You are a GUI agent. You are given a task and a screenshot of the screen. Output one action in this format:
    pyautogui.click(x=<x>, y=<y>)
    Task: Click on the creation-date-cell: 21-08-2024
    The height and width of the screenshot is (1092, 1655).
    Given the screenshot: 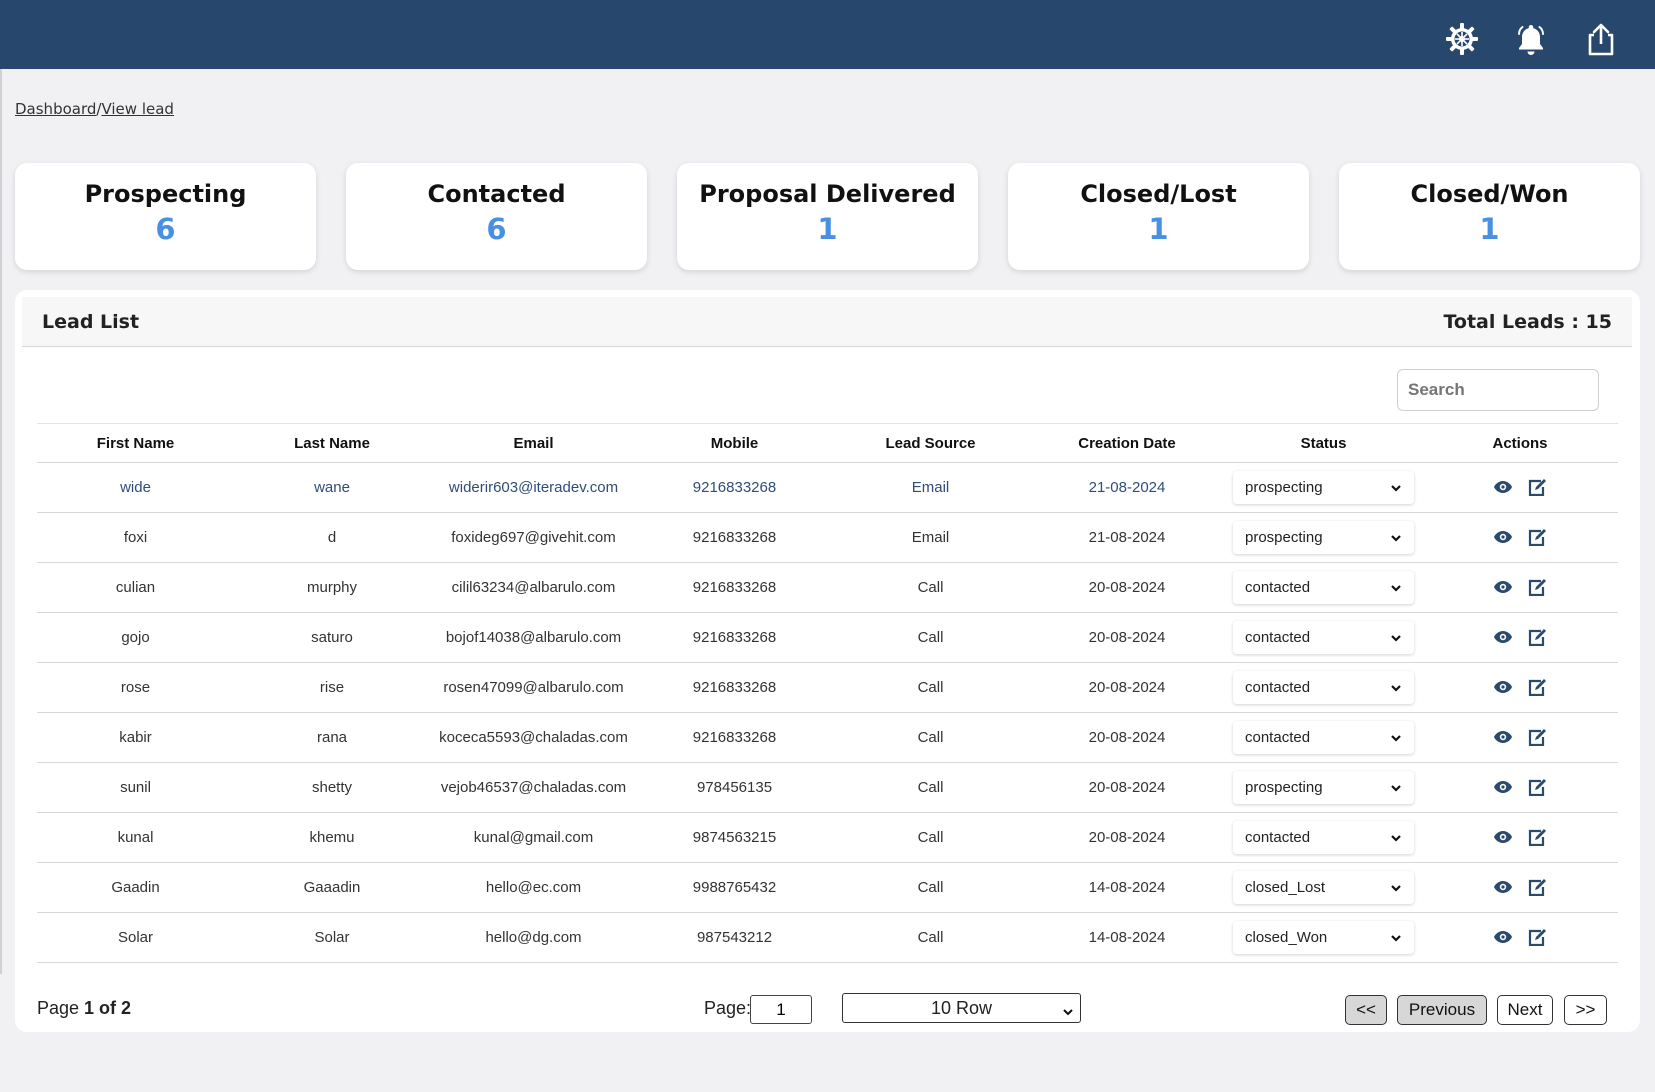 What is the action you would take?
    pyautogui.click(x=1127, y=487)
    